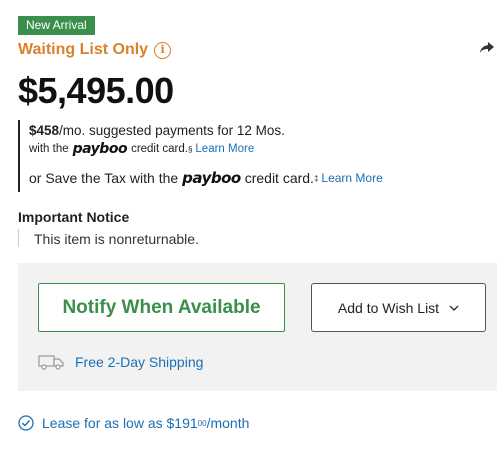  Describe the element at coordinates (139, 362) in the screenshot. I see `shipping-label: Free 2-Day Shipping` at that location.